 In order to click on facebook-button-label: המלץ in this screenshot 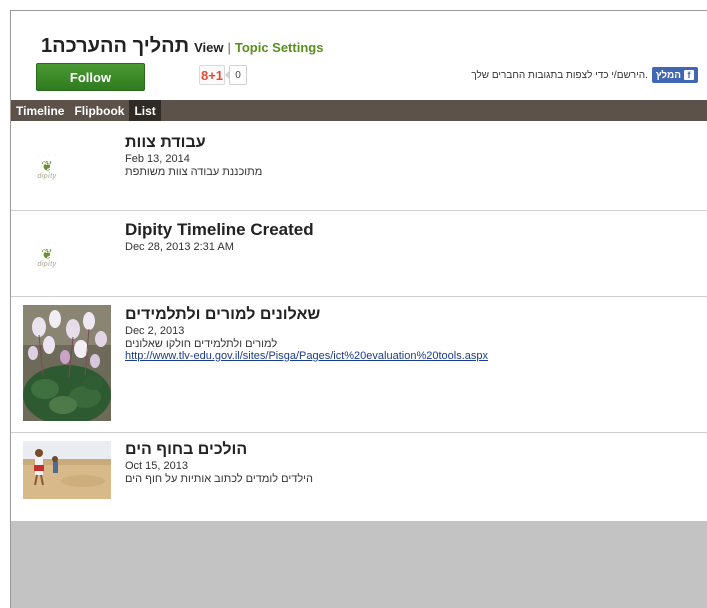, I will do `click(668, 75)`.